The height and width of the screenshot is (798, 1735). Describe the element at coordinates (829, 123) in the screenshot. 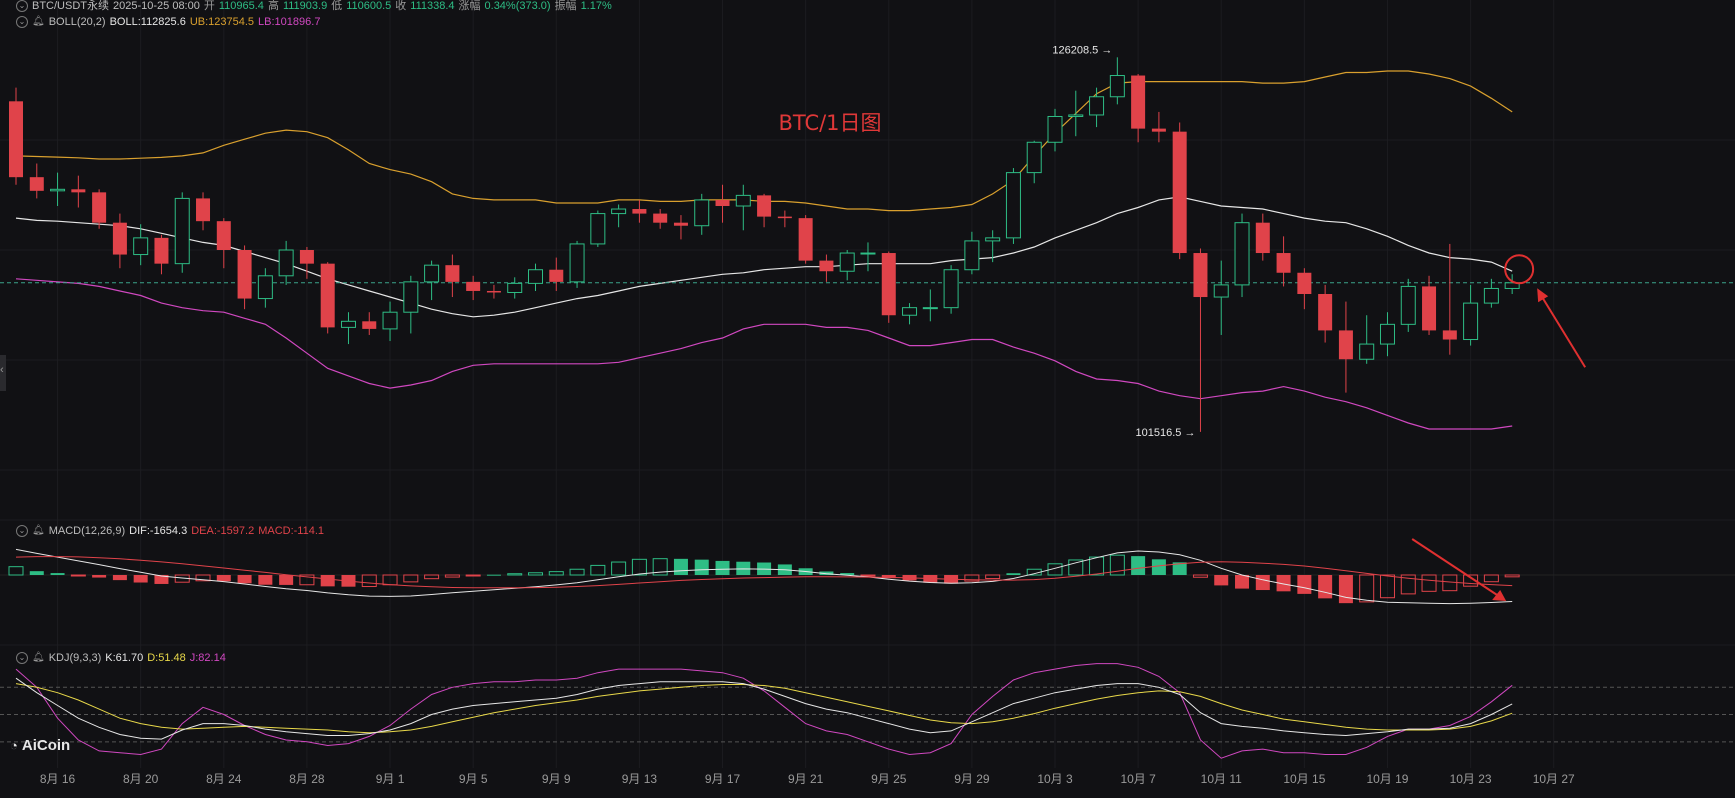

I see `chart-title: BTC/1日图` at that location.